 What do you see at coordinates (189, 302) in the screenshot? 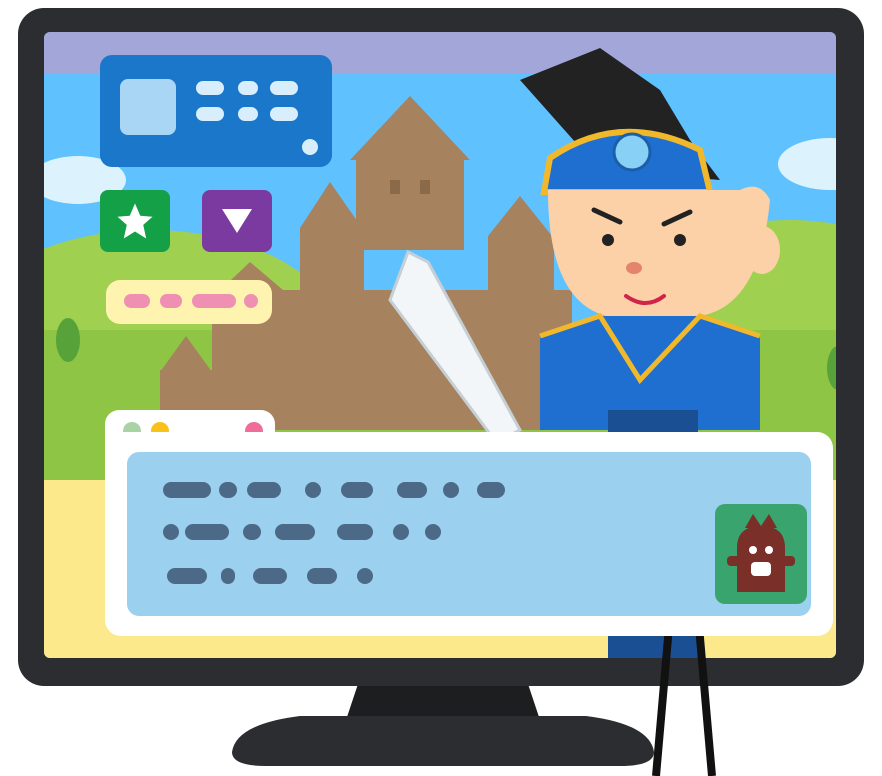
I see `health-bar` at bounding box center [189, 302].